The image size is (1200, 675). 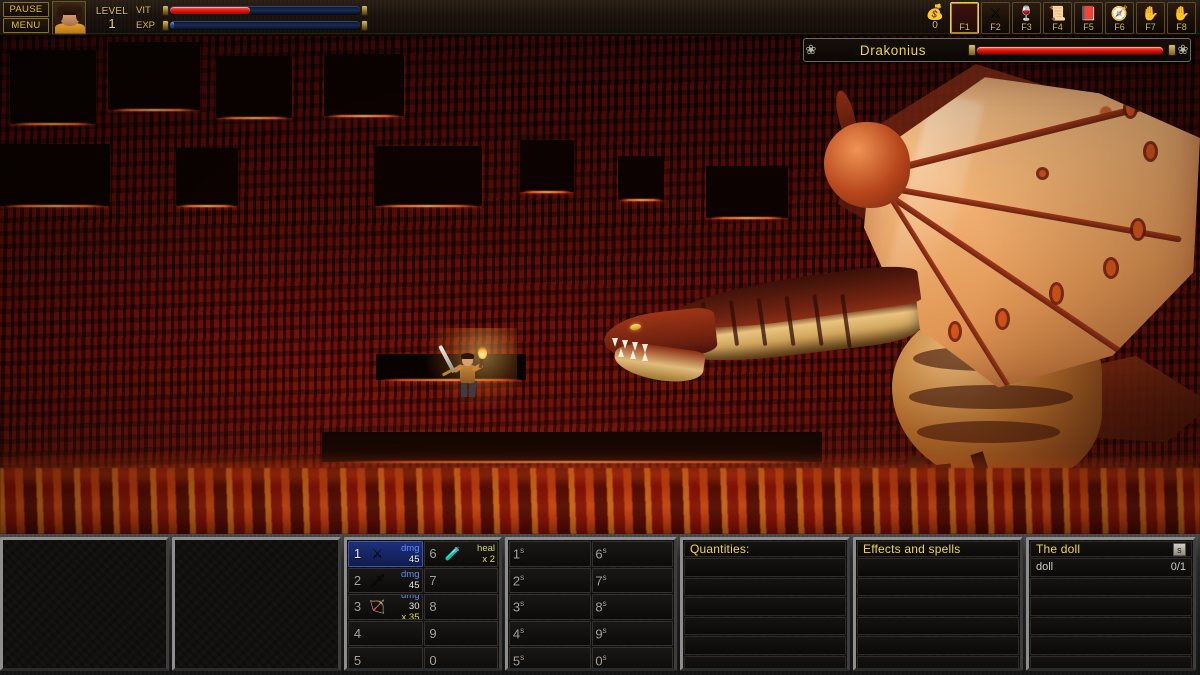 I want to click on inventory-slot-3: 3 🏹 dmg 30 x 35, so click(x=385, y=607).